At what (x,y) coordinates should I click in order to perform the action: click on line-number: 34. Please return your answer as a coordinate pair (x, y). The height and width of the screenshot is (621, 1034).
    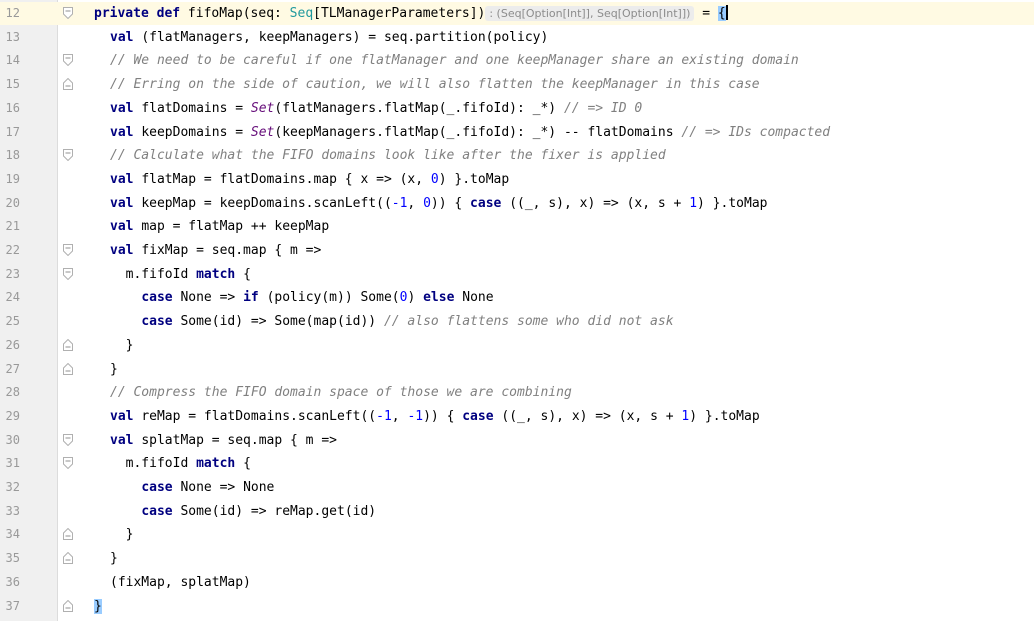
    Looking at the image, I should click on (12, 534).